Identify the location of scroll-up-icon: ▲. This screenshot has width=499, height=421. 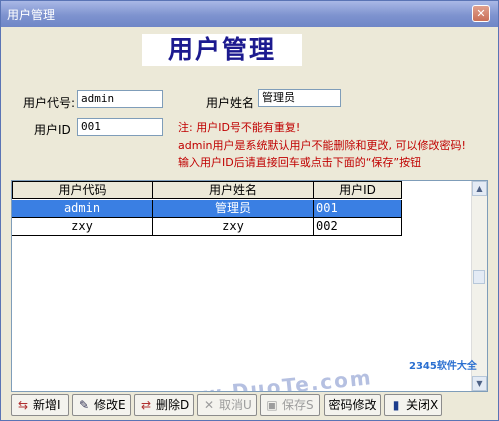
(479, 188).